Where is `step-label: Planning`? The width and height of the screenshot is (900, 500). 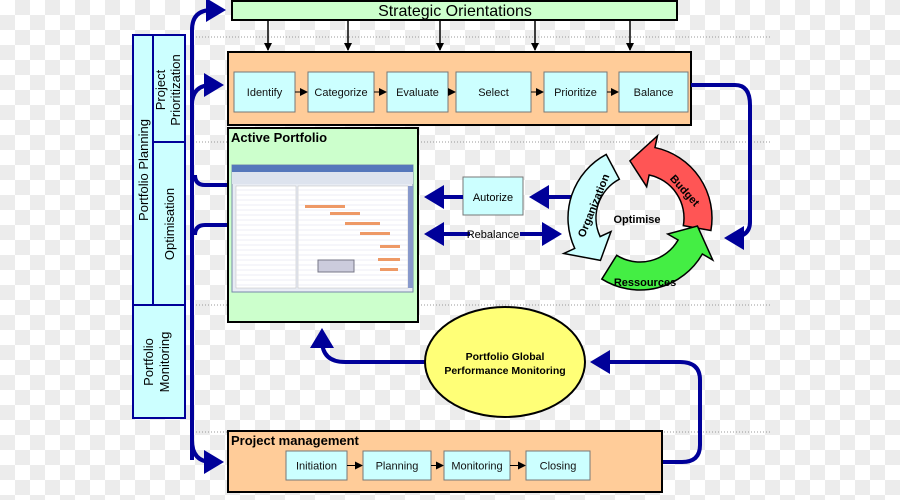
step-label: Planning is located at coordinates (397, 467).